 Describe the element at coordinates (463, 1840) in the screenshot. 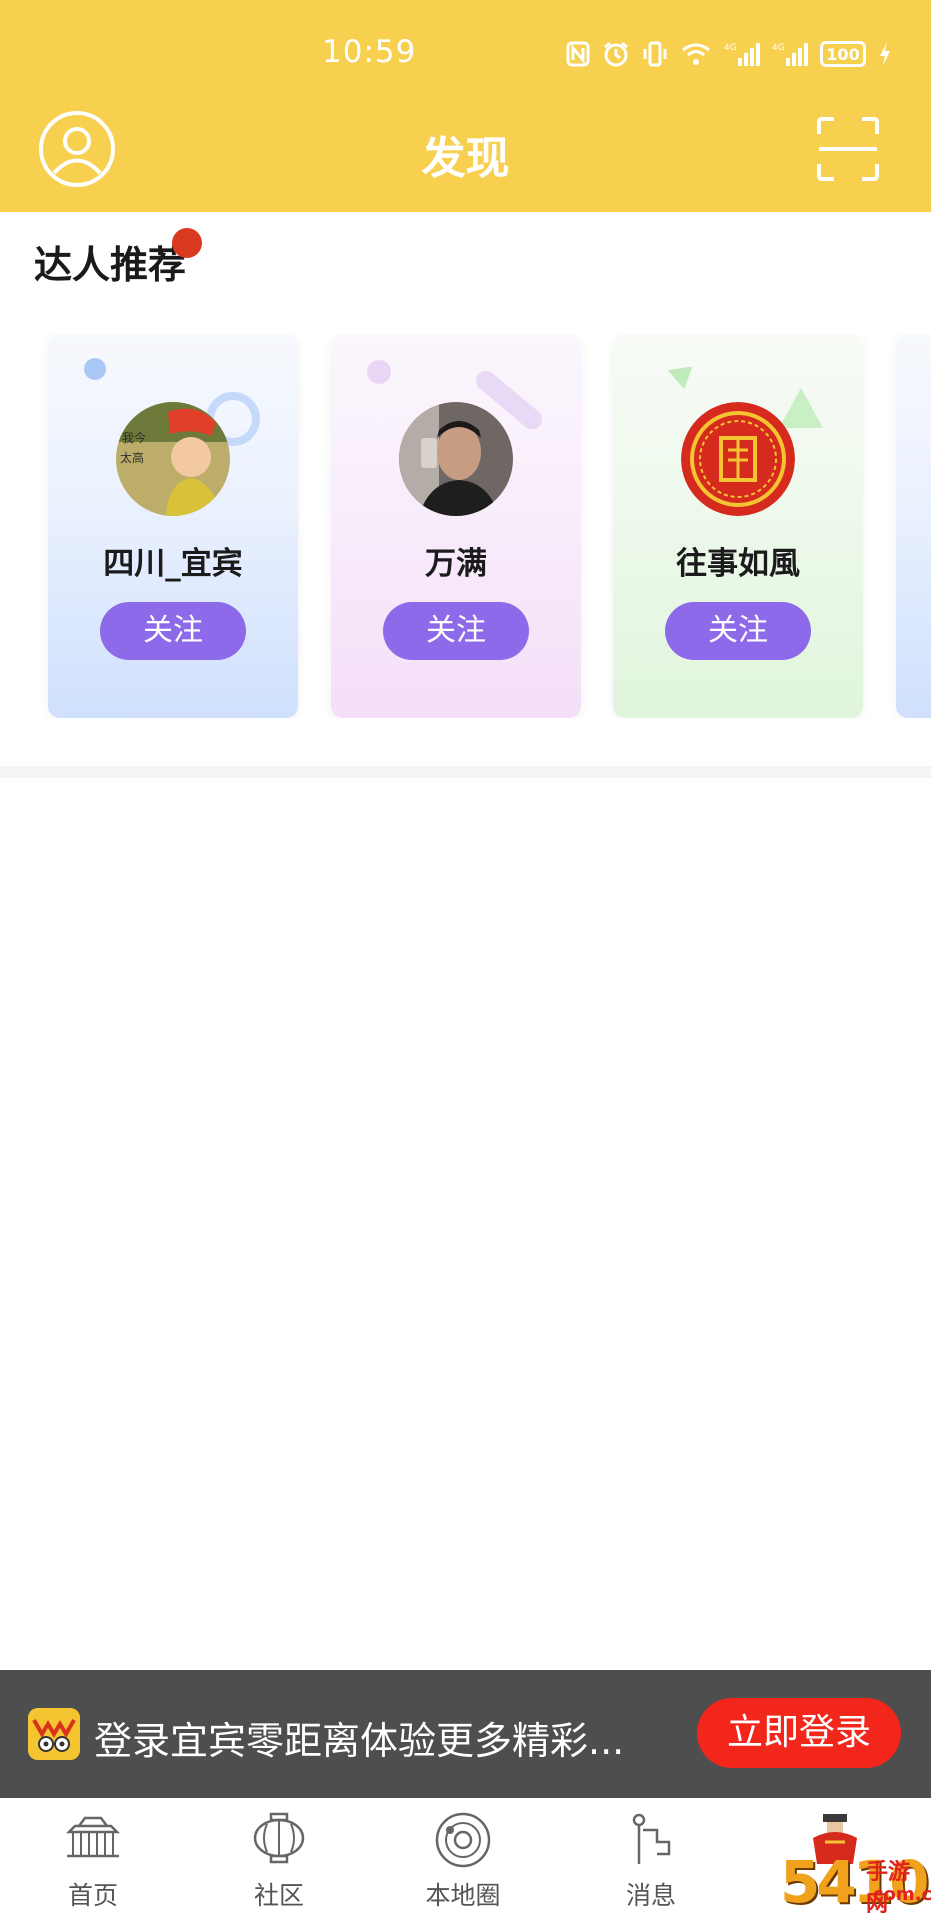

I see `planet-icon` at that location.